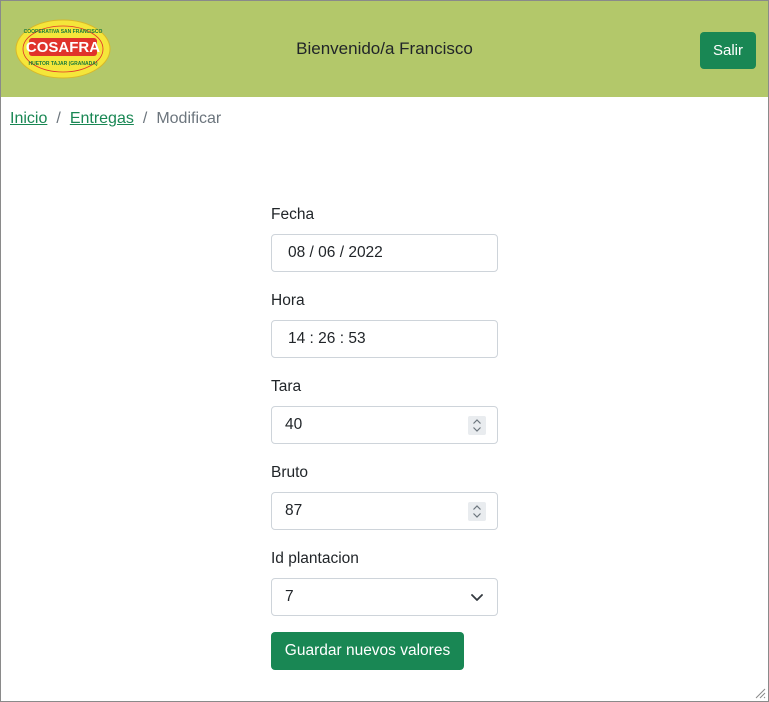  What do you see at coordinates (294, 424) in the screenshot?
I see `tara-value: 40` at bounding box center [294, 424].